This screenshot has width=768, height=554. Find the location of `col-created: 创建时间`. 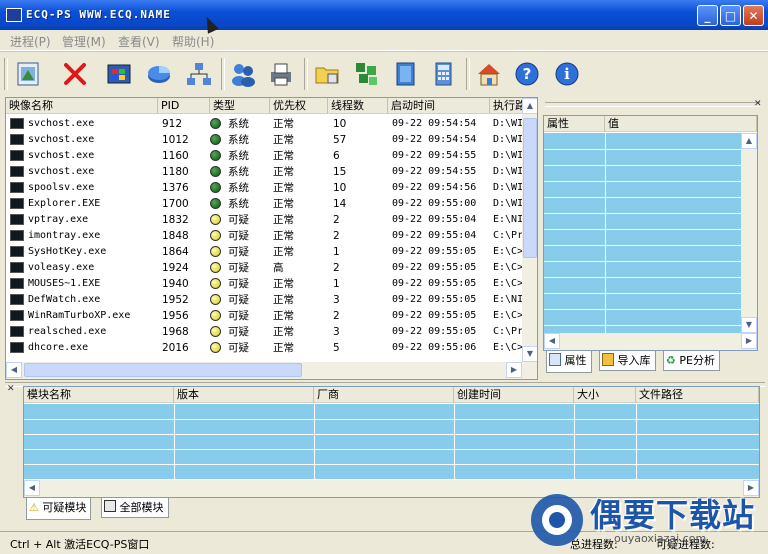

col-created: 创建时间 is located at coordinates (514, 395).